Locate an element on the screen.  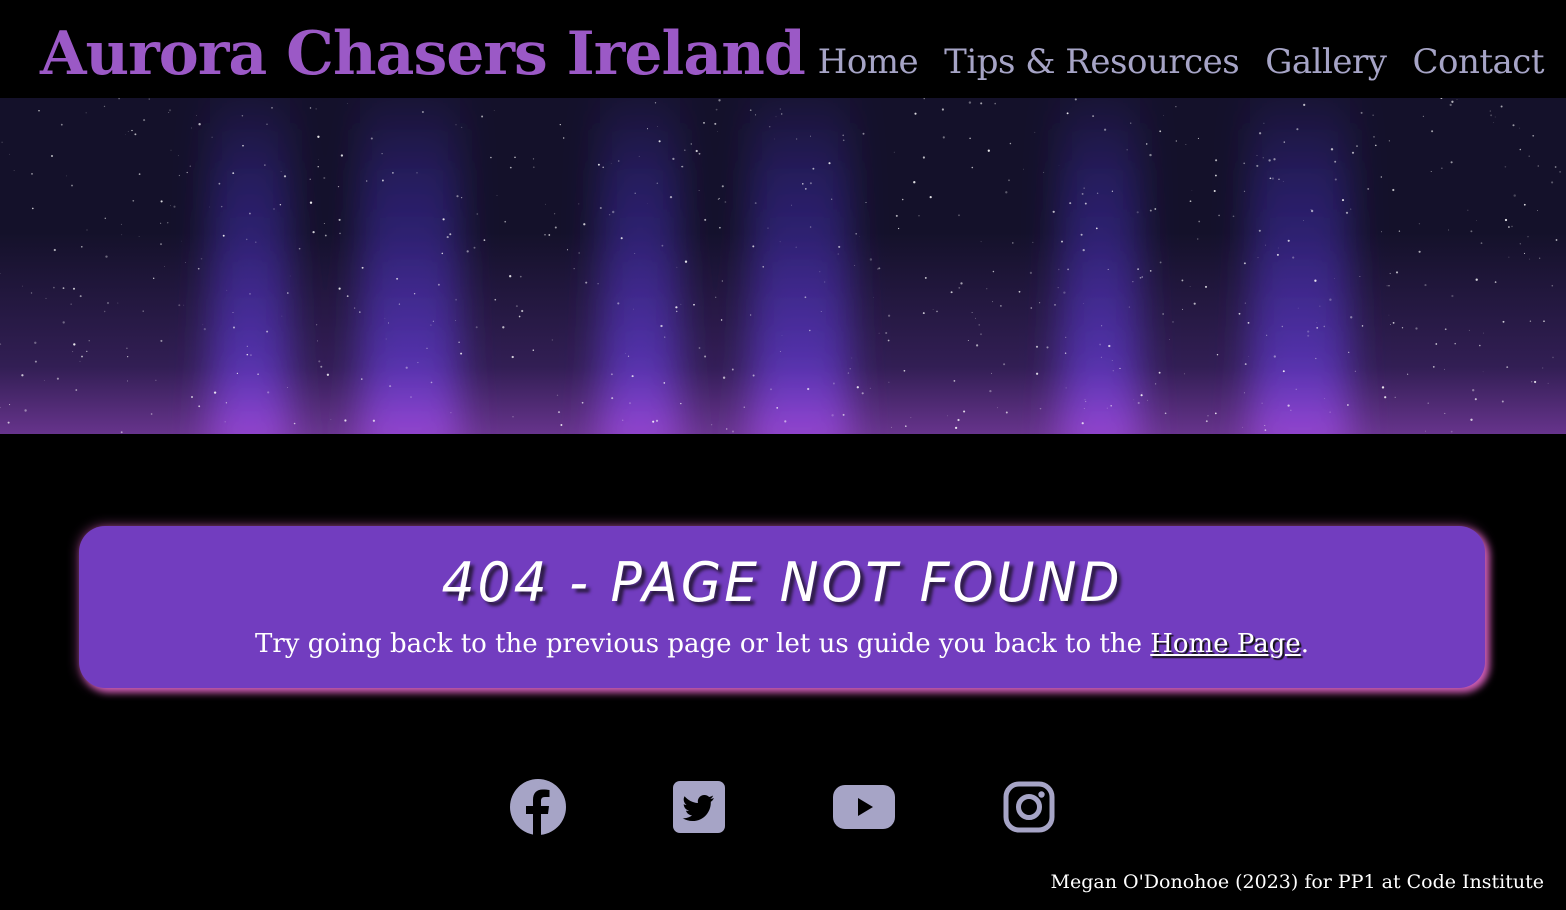
home-page-link: Home Page is located at coordinates (1225, 644).